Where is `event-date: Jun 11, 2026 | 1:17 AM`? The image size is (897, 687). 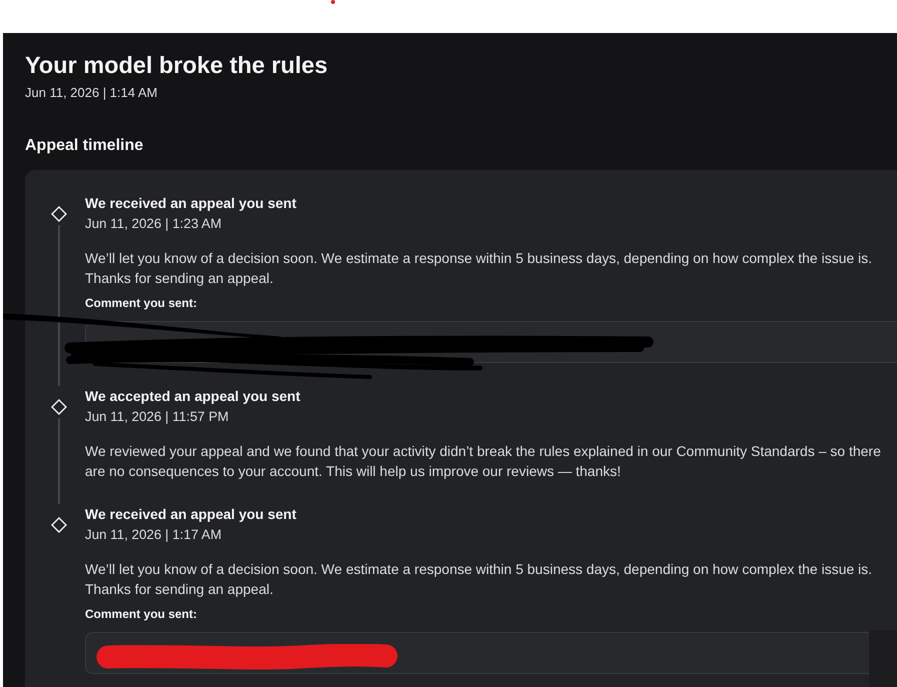
event-date: Jun 11, 2026 | 1:17 AM is located at coordinates (153, 535).